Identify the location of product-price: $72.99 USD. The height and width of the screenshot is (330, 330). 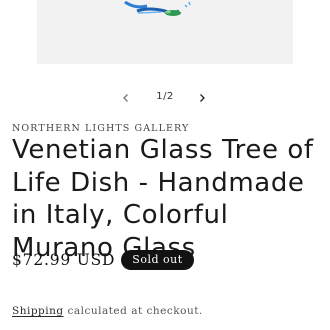
(64, 260).